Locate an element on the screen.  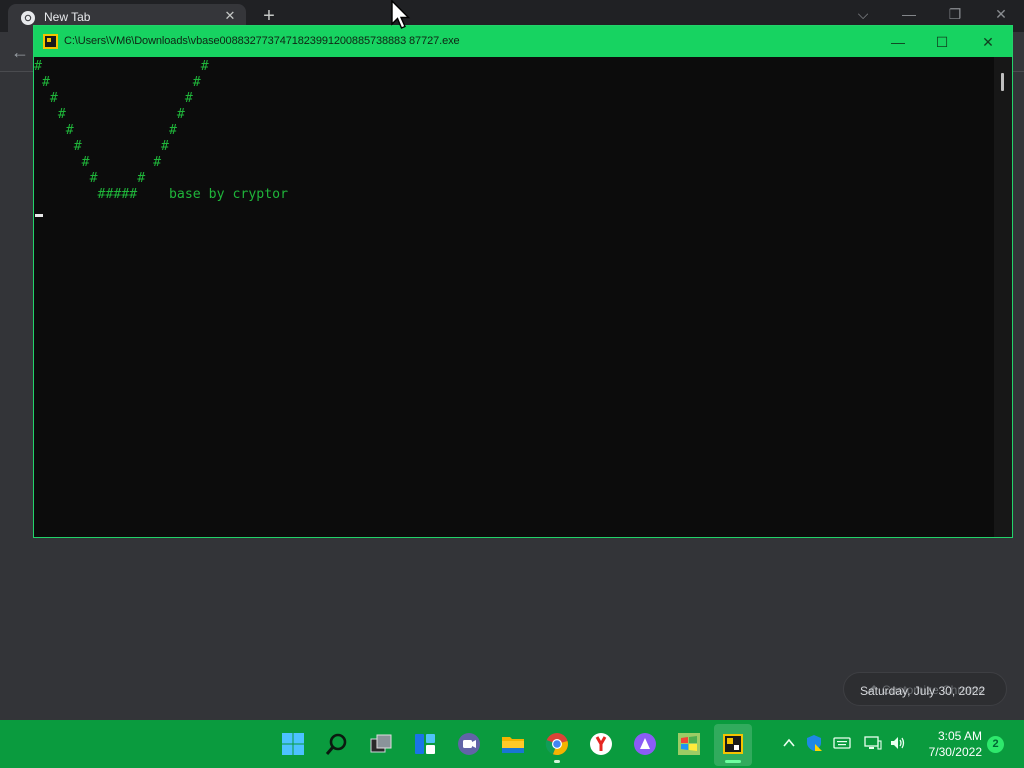
mouse-pointer-icon is located at coordinates (401, 15).